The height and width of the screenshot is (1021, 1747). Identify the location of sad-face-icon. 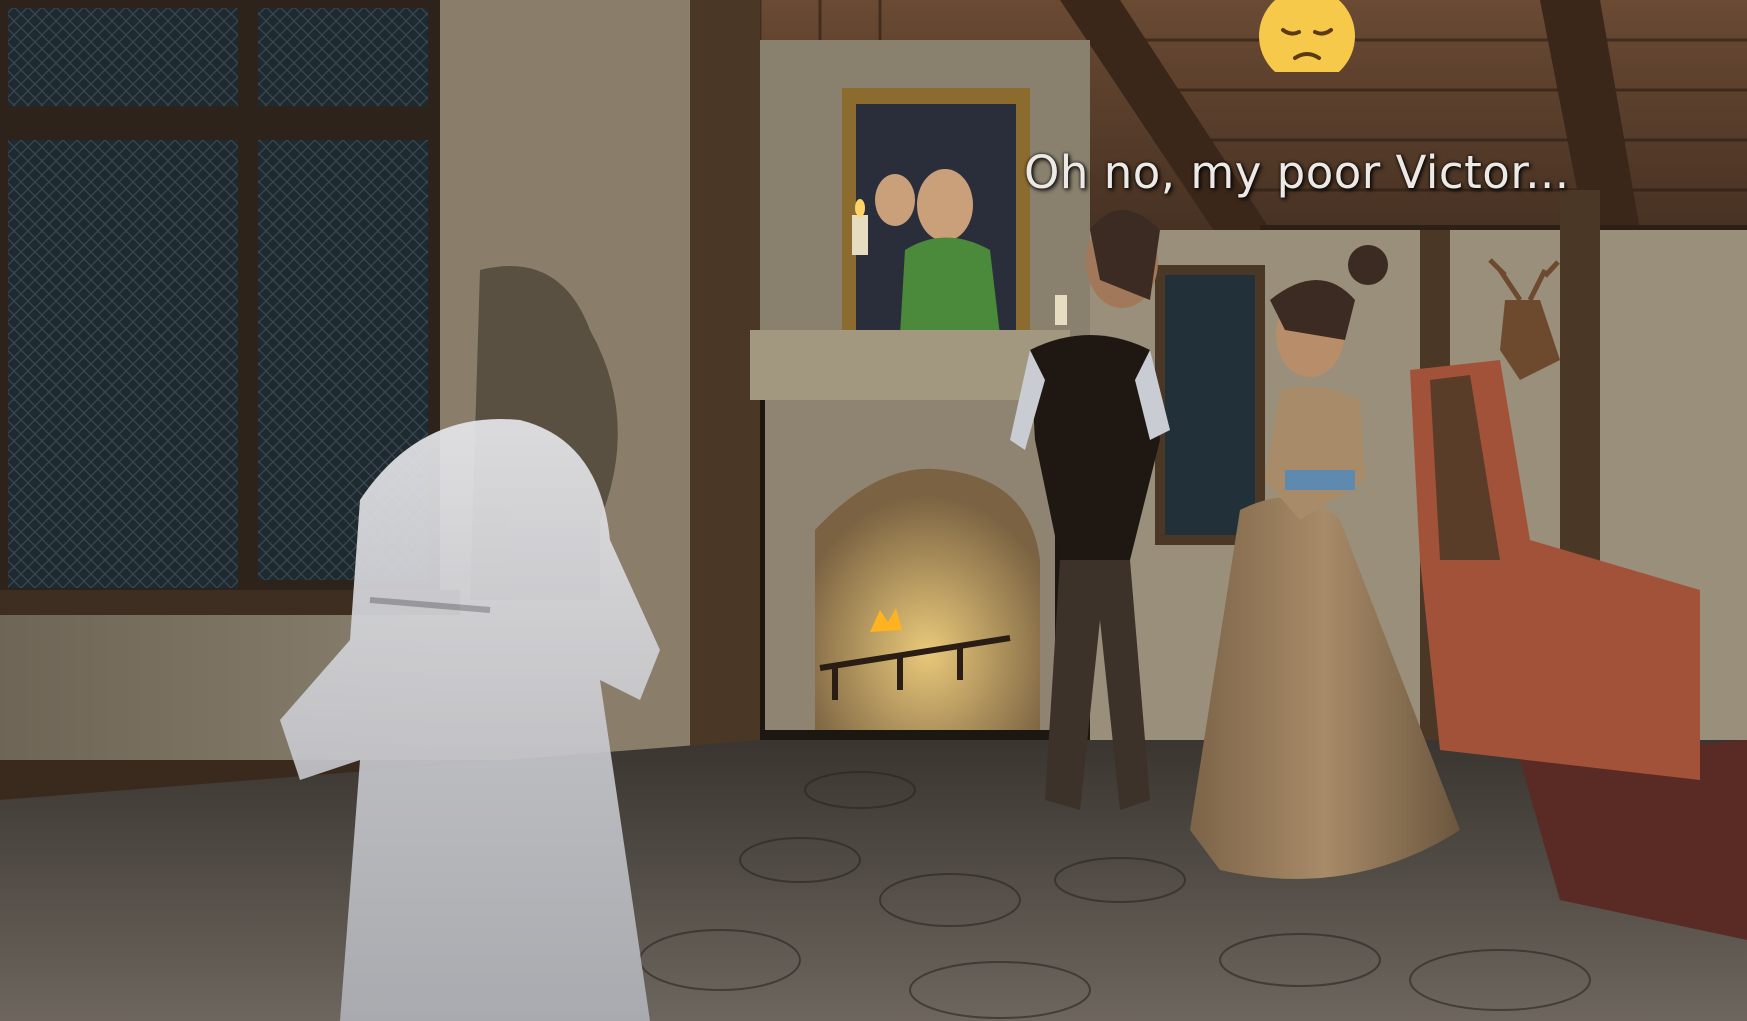
(1307, 36).